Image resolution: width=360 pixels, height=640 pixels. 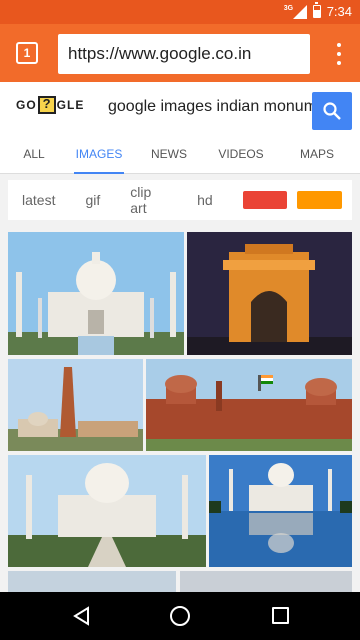 What do you see at coordinates (288, 8) in the screenshot?
I see `network-type: 3G` at bounding box center [288, 8].